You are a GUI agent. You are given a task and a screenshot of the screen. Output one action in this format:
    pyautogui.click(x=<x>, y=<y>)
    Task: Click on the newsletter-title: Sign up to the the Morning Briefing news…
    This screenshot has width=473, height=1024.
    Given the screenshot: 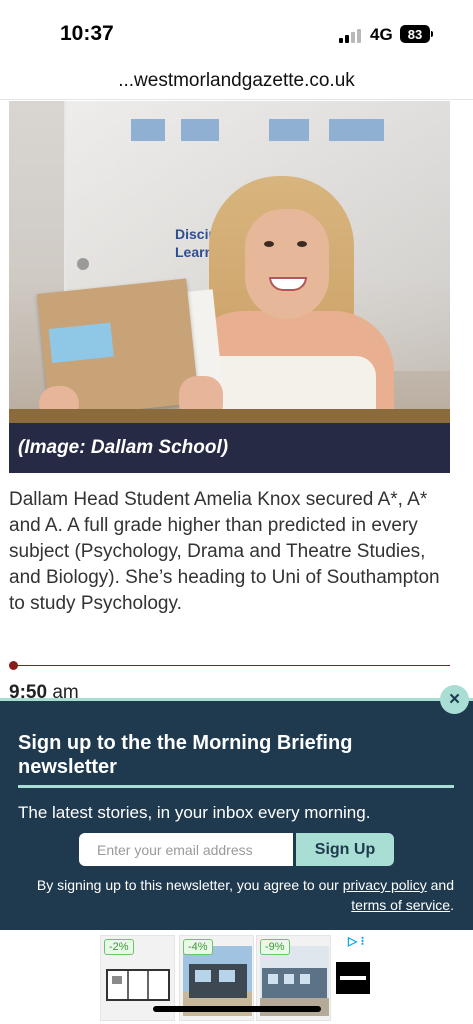 What is the action you would take?
    pyautogui.click(x=236, y=759)
    